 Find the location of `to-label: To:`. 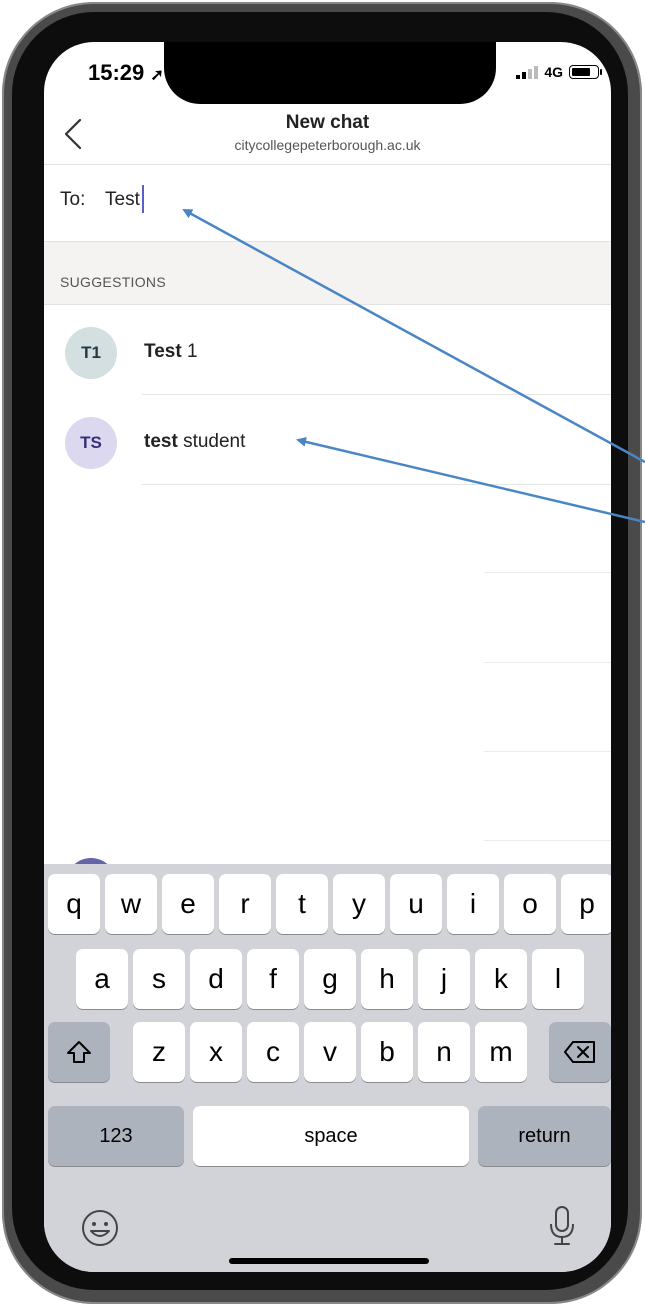

to-label: To: is located at coordinates (73, 199).